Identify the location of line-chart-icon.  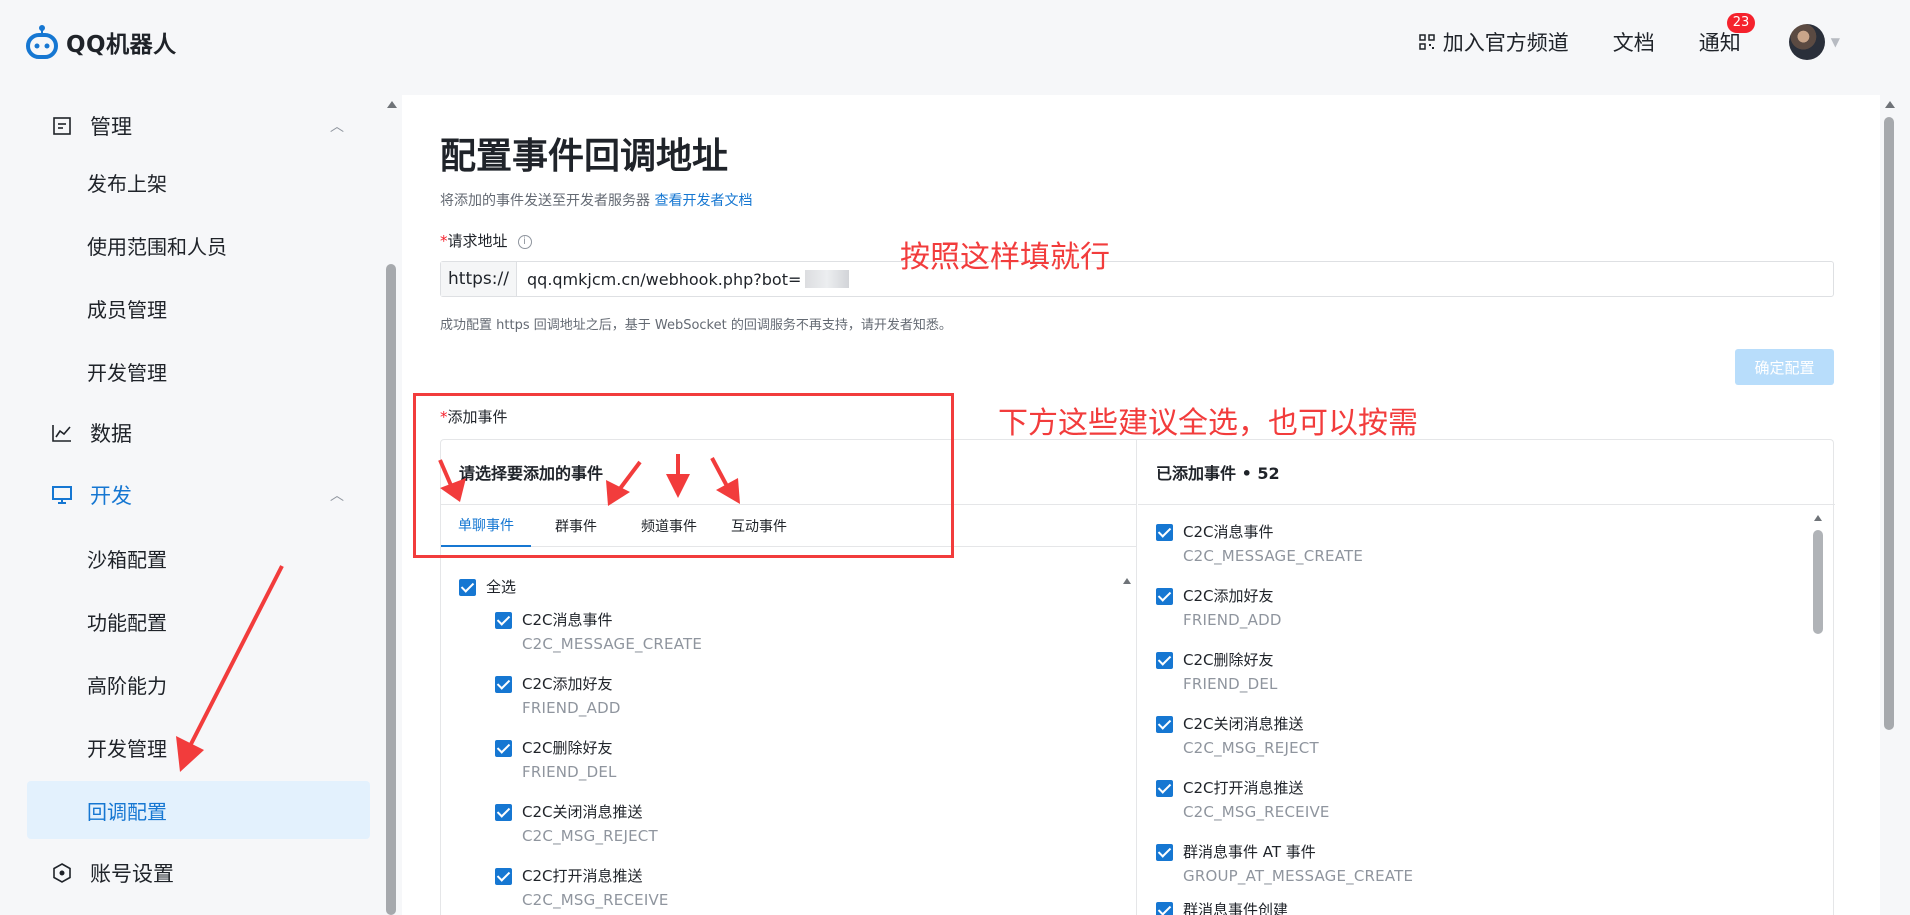
(62, 433).